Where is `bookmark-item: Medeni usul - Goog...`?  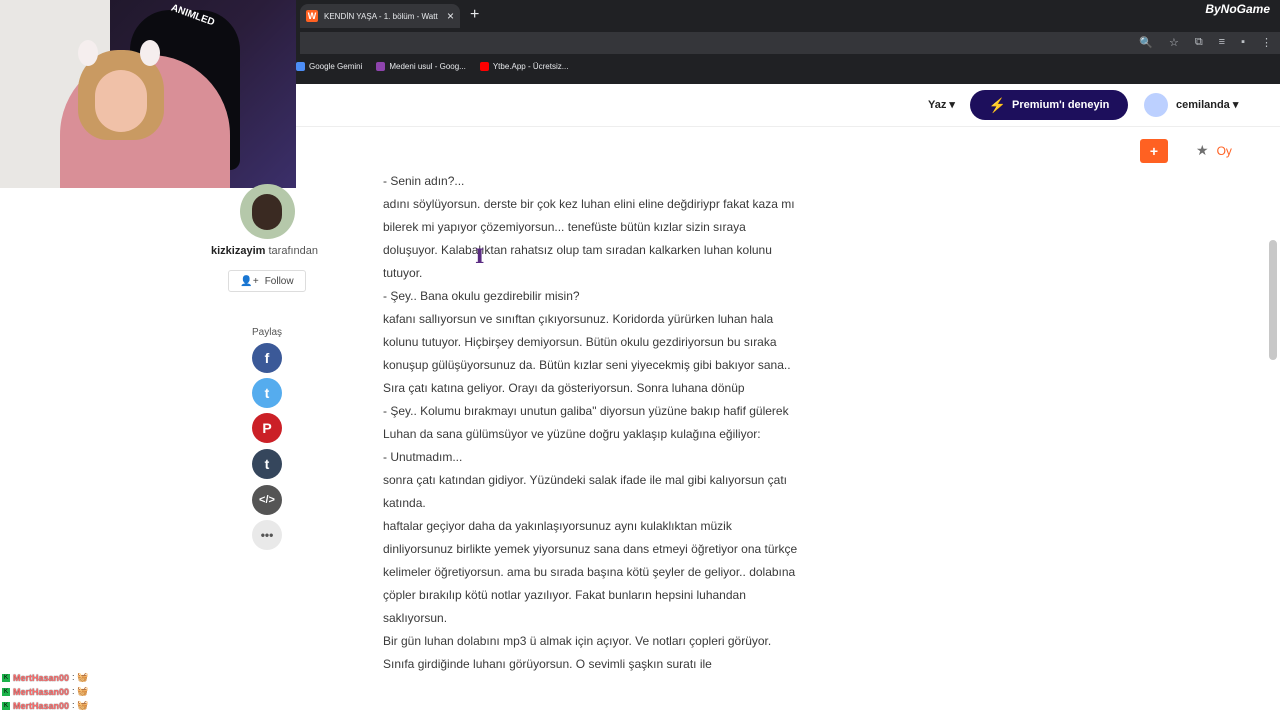 bookmark-item: Medeni usul - Goog... is located at coordinates (421, 66).